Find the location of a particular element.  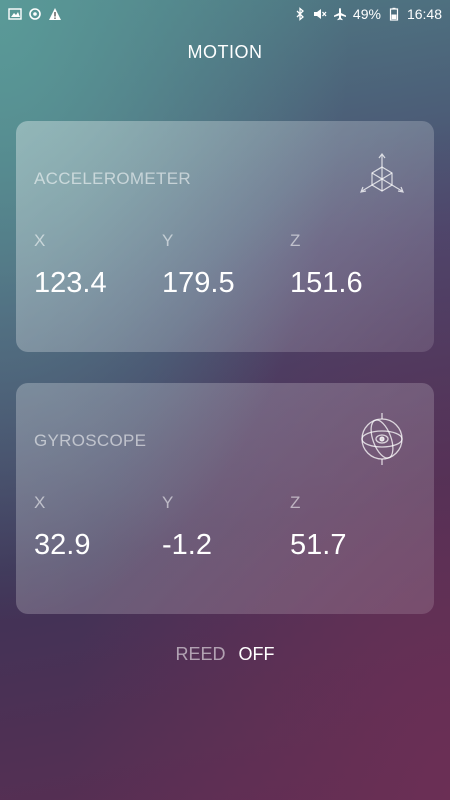

reed-status: REED OFF is located at coordinates (225, 654).